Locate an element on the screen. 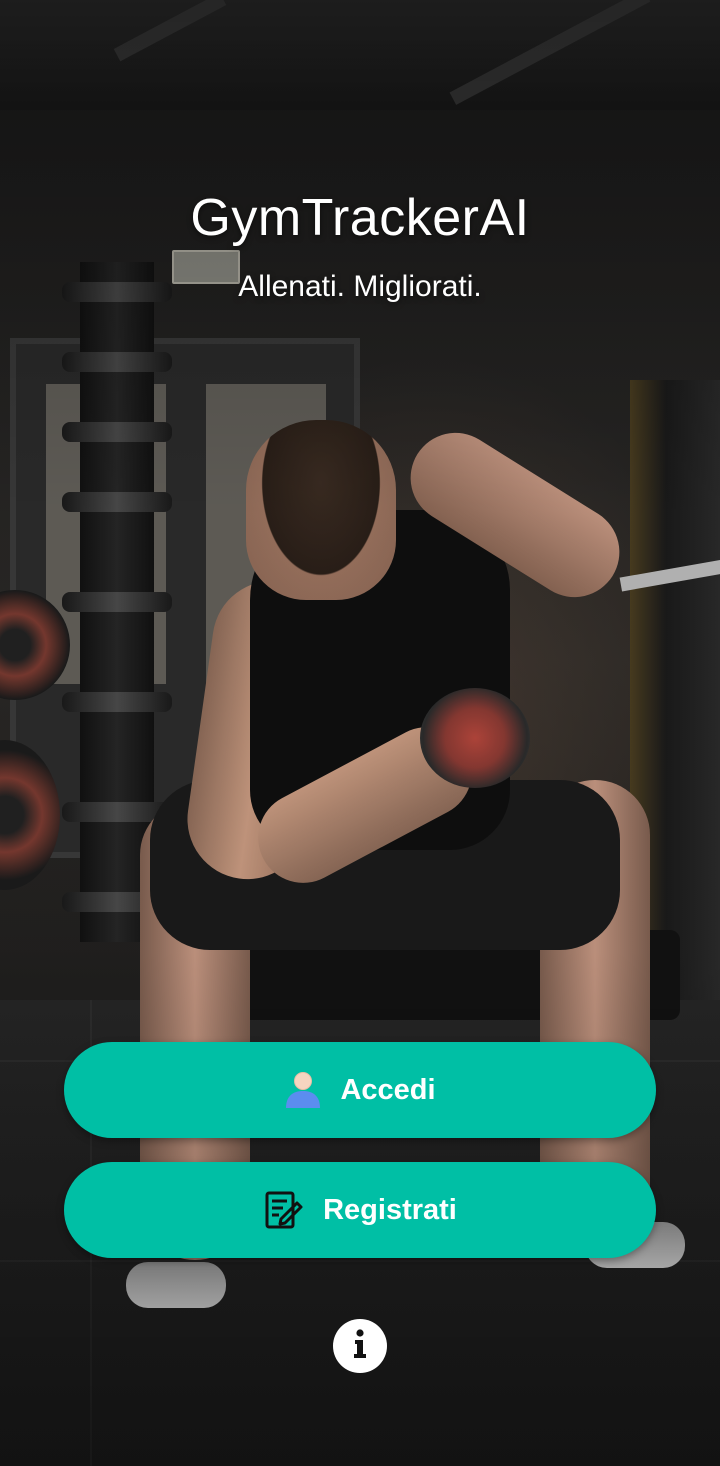 Image resolution: width=720 pixels, height=1466 pixels. info-button is located at coordinates (360, 1346).